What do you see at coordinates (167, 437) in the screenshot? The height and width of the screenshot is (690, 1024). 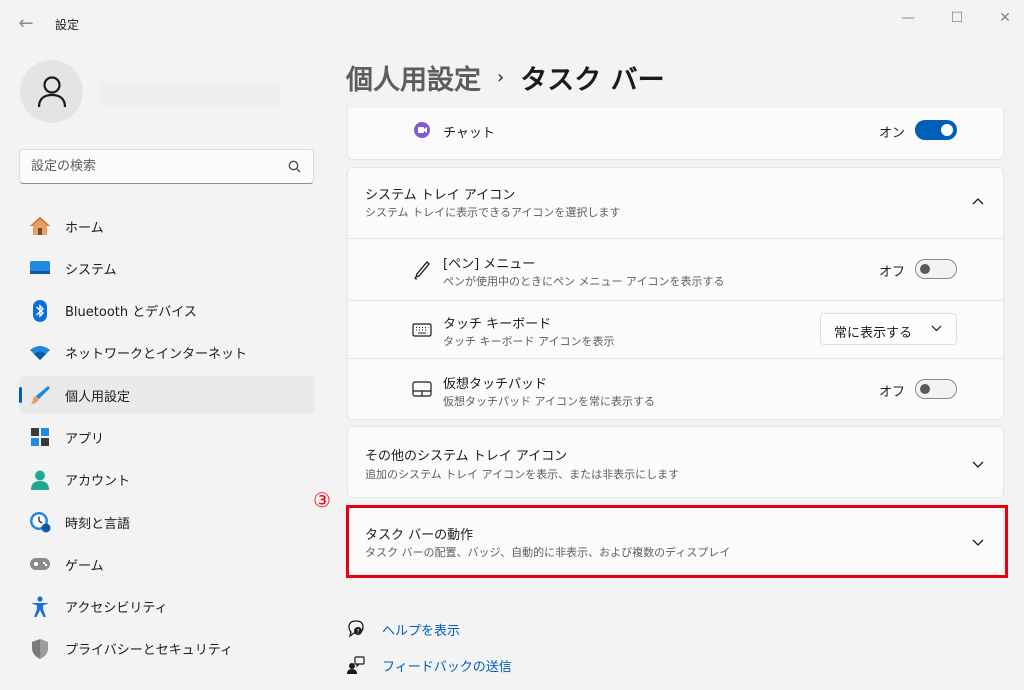 I see `sidebar-item-apps: アプリ` at bounding box center [167, 437].